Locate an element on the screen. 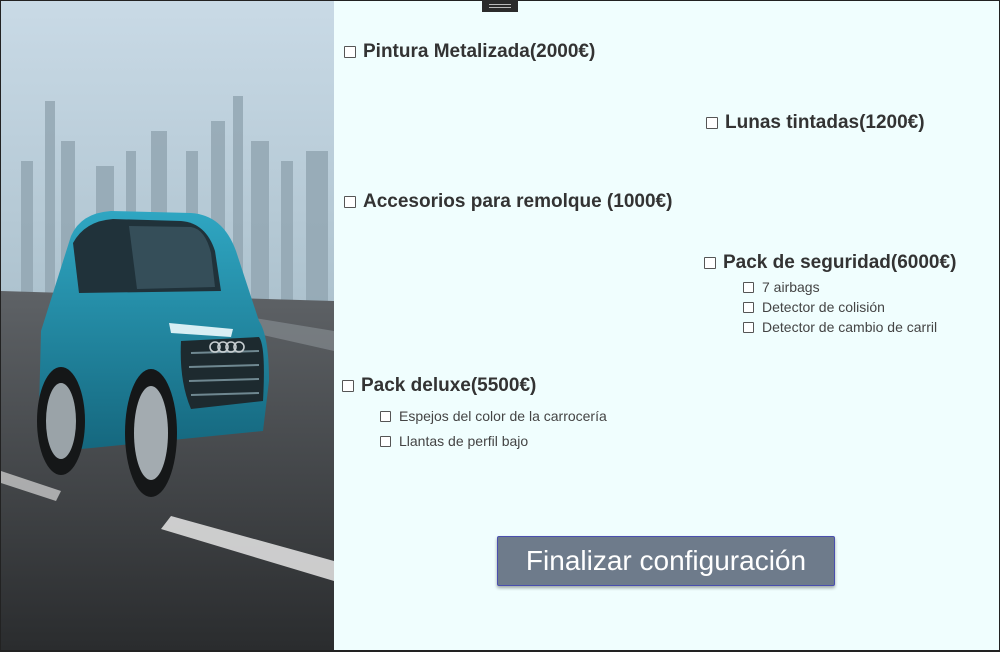  suboption-label: Detector de cambio de carril is located at coordinates (850, 327).